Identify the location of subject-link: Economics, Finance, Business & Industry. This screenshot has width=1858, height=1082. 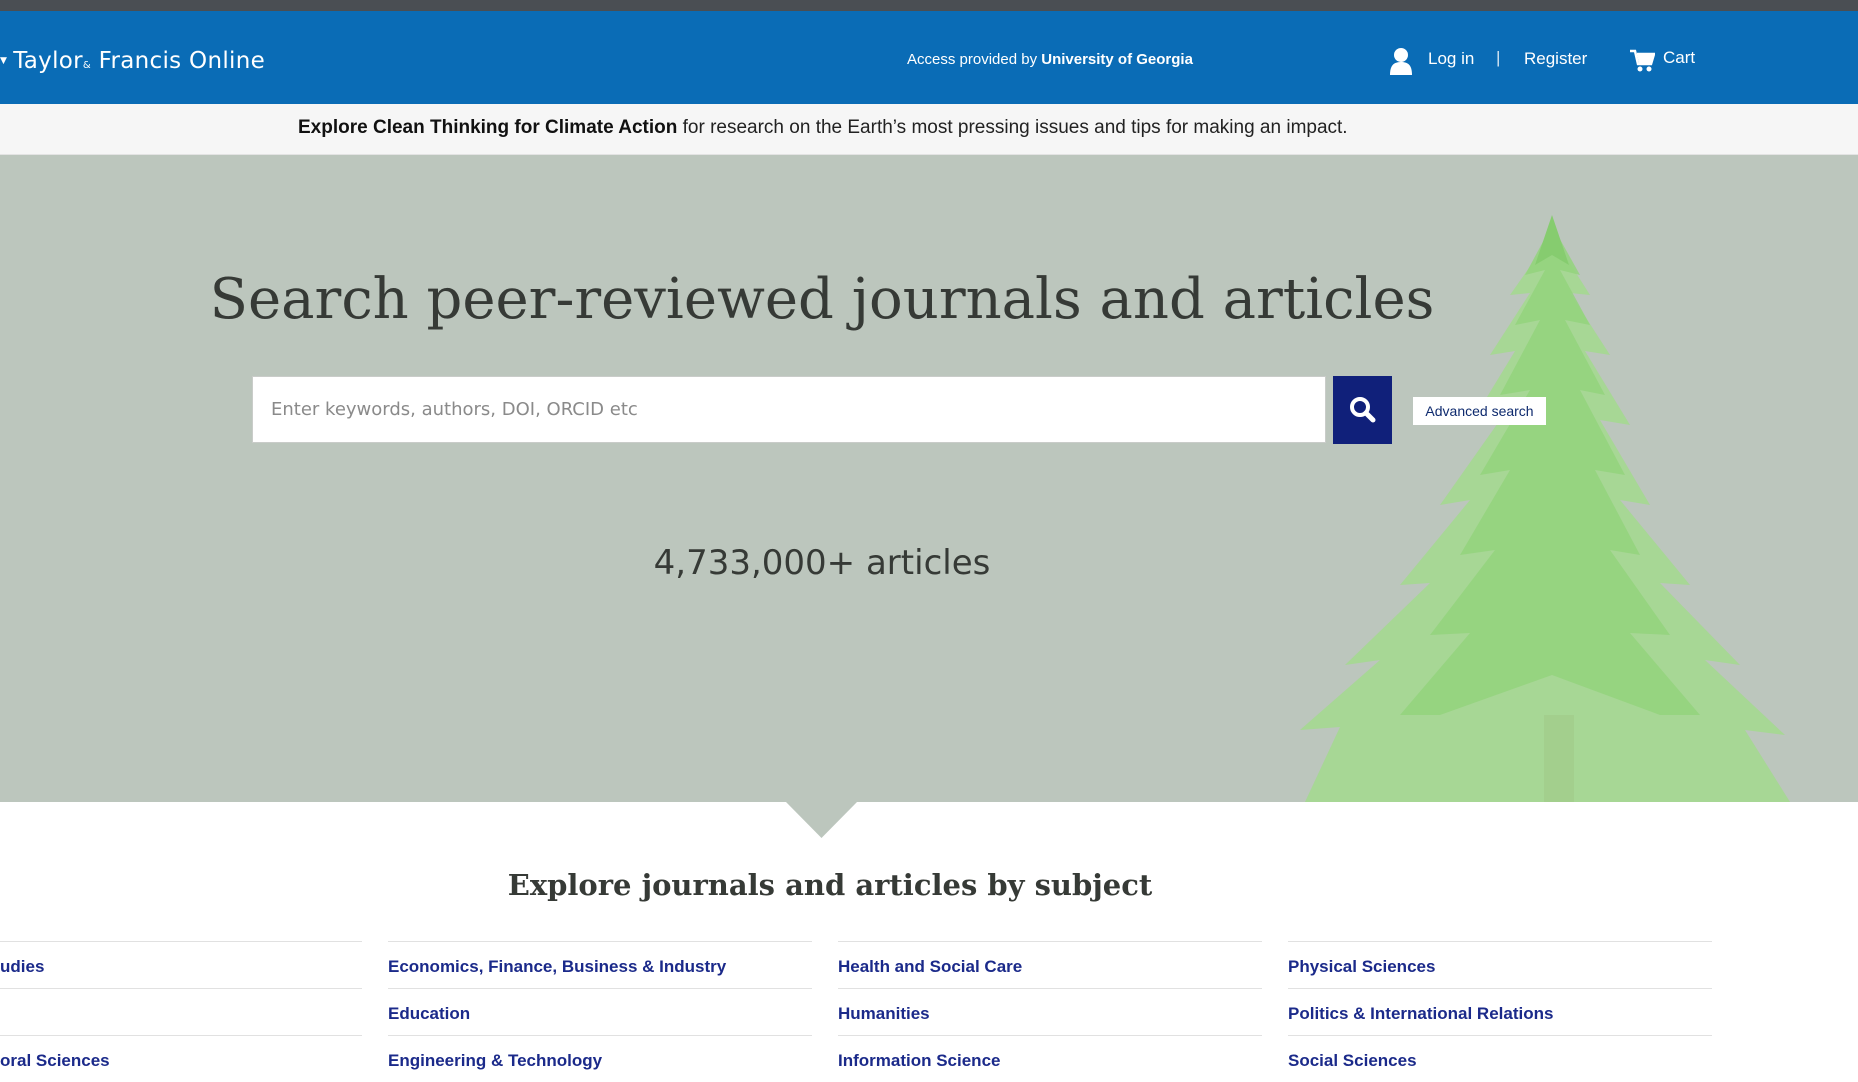
(600, 964).